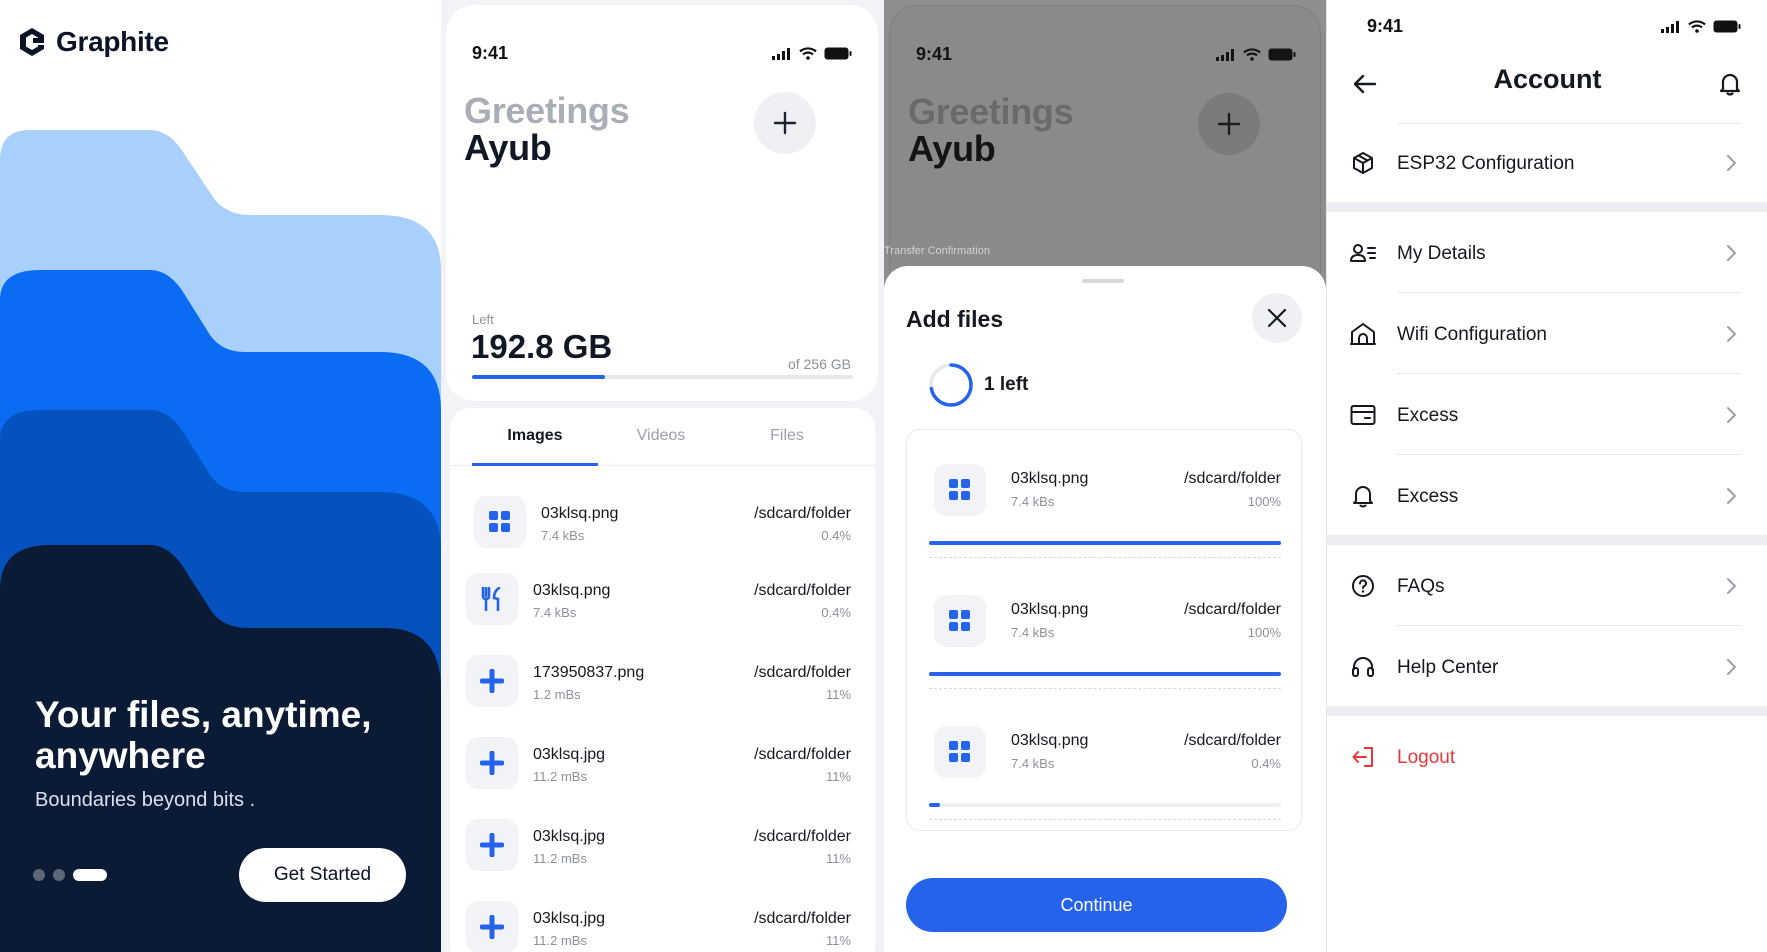 The height and width of the screenshot is (952, 1767). I want to click on file-row: 173950837.png 1.2 mBs /sdcard/folder 11%, so click(662, 685).